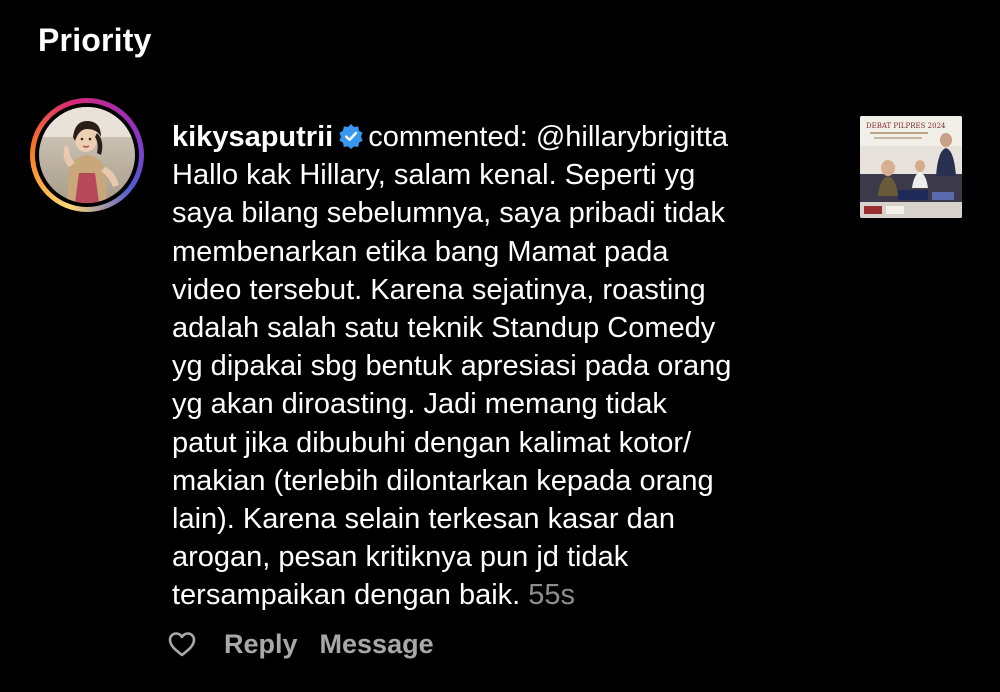 The width and height of the screenshot is (1000, 692). I want to click on comment-line: tersampaikan dengan baik., so click(346, 595).